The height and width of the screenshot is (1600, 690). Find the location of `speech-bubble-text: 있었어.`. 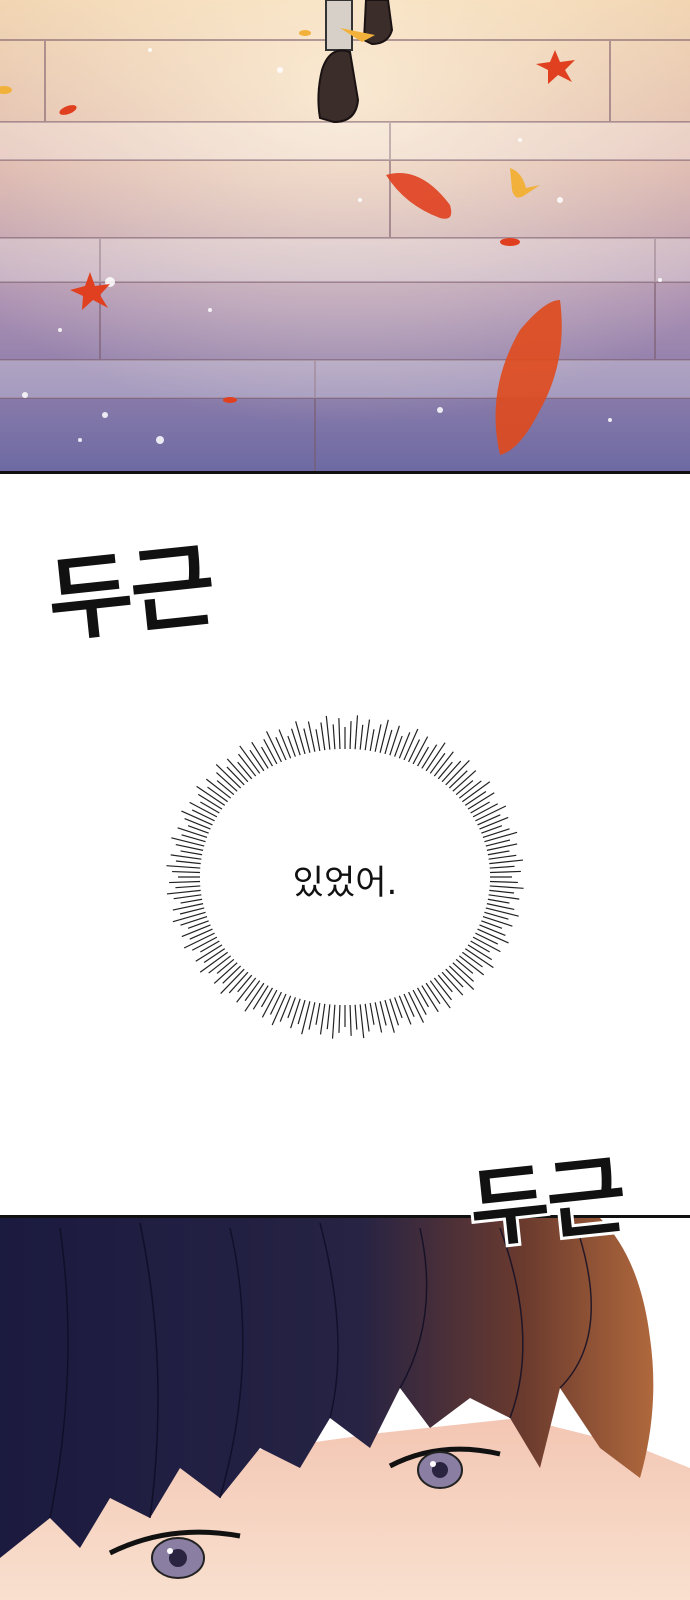

speech-bubble-text: 있었어. is located at coordinates (345, 883).